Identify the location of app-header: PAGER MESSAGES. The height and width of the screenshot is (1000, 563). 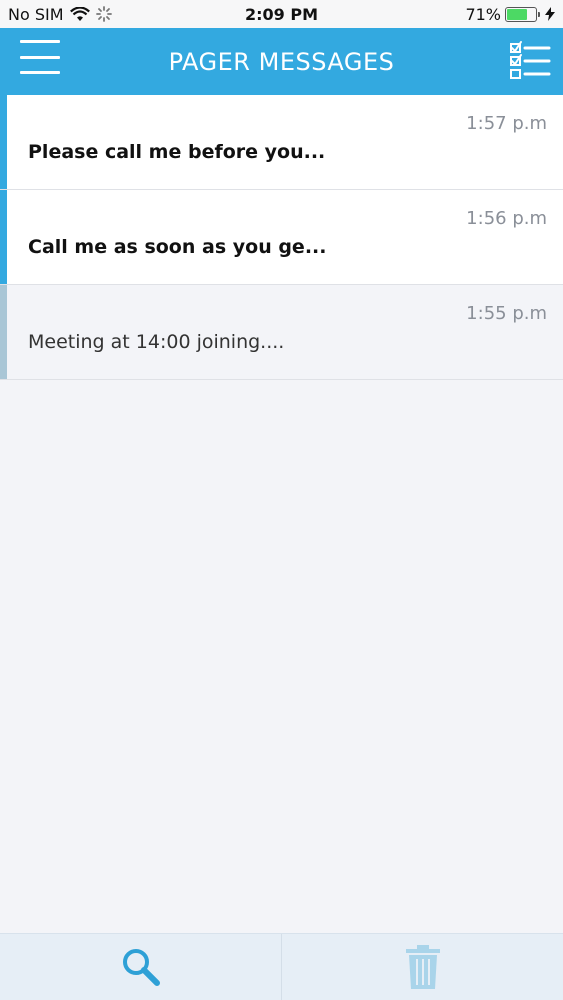
(281, 61).